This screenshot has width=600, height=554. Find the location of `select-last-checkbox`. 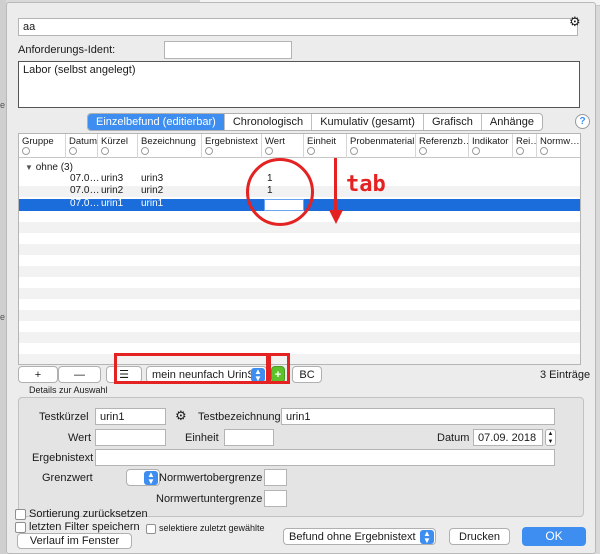

select-last-checkbox is located at coordinates (151, 529).